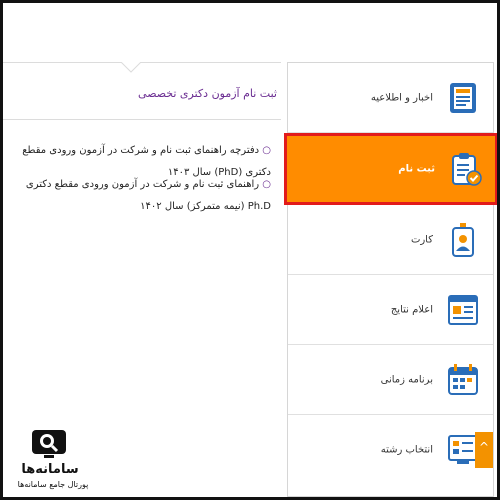 The width and height of the screenshot is (500, 500). Describe the element at coordinates (463, 239) in the screenshot. I see `id-card-icon` at that location.